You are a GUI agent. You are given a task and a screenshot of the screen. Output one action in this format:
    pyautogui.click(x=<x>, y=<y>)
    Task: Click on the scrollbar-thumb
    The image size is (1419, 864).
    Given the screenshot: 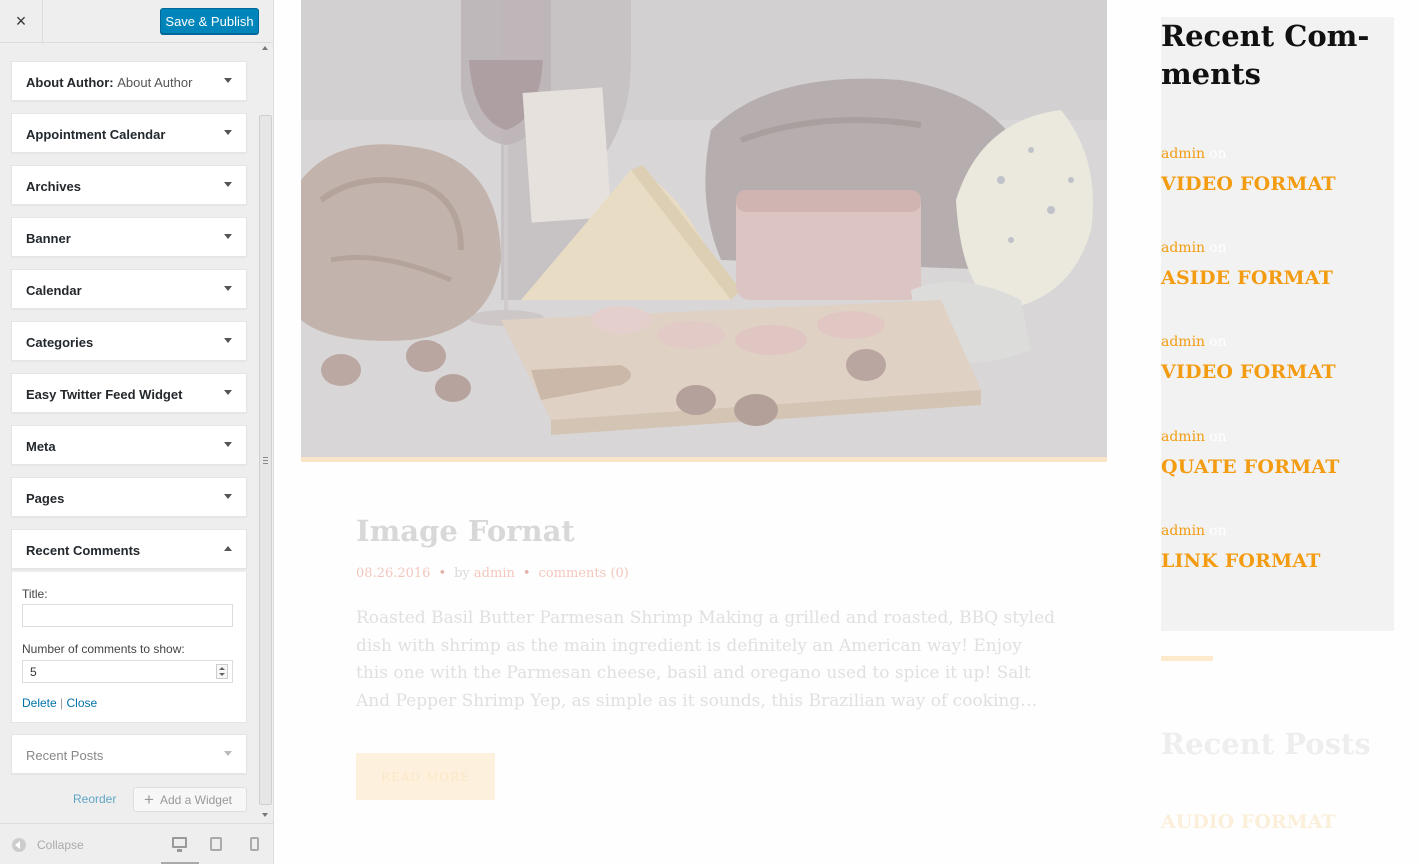 What is the action you would take?
    pyautogui.click(x=265, y=460)
    